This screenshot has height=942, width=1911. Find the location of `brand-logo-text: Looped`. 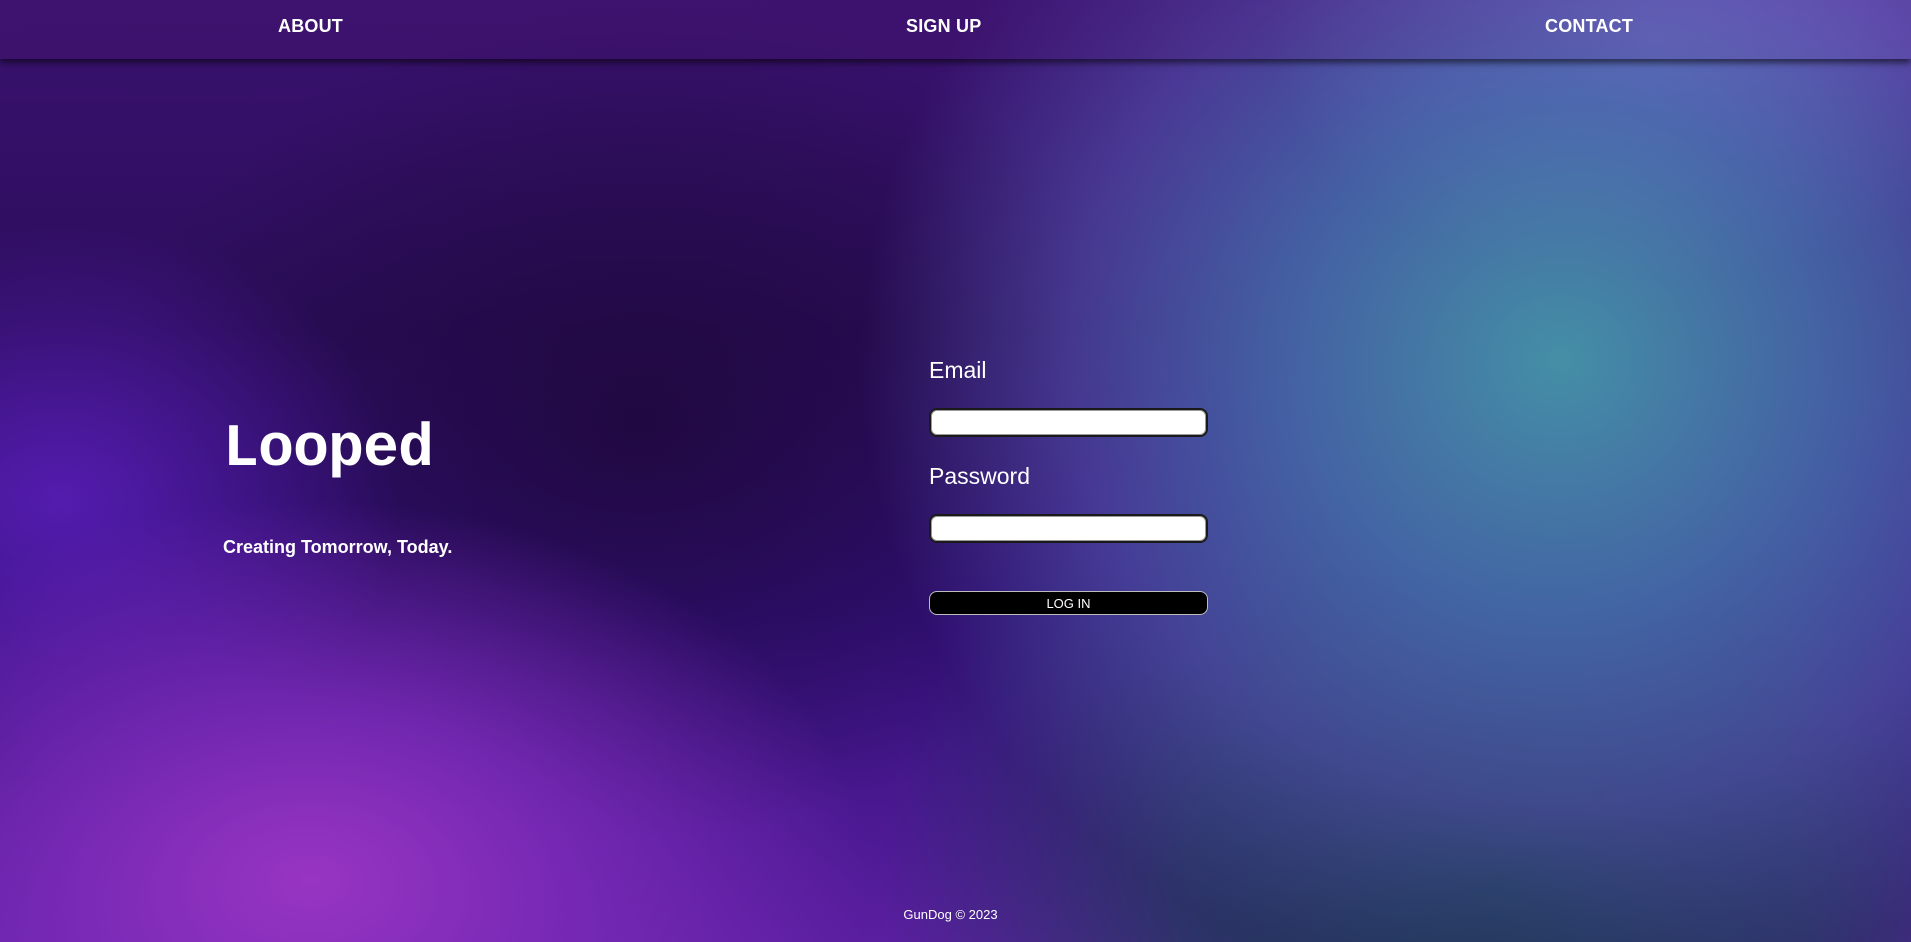

brand-logo-text: Looped is located at coordinates (328, 450).